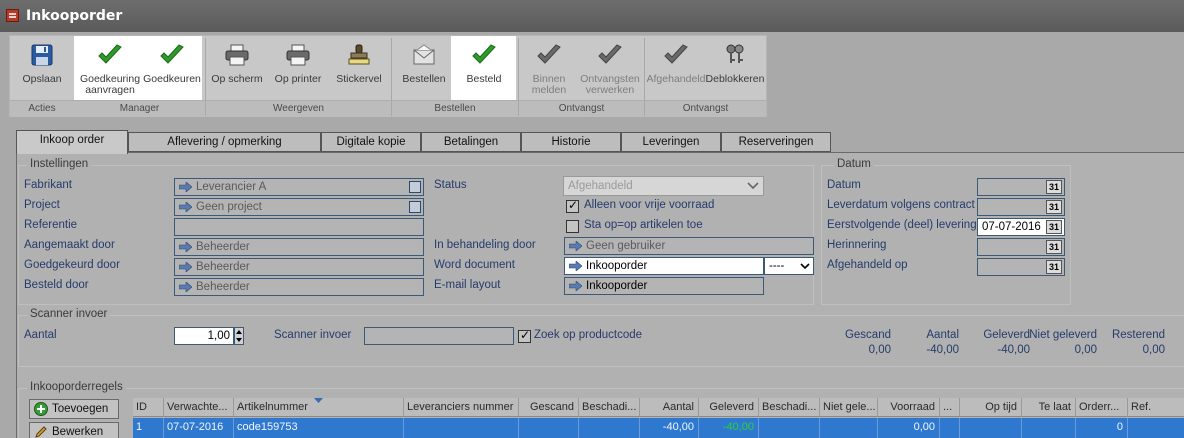  Describe the element at coordinates (42, 68) in the screenshot. I see `save-button: Opslaan` at that location.